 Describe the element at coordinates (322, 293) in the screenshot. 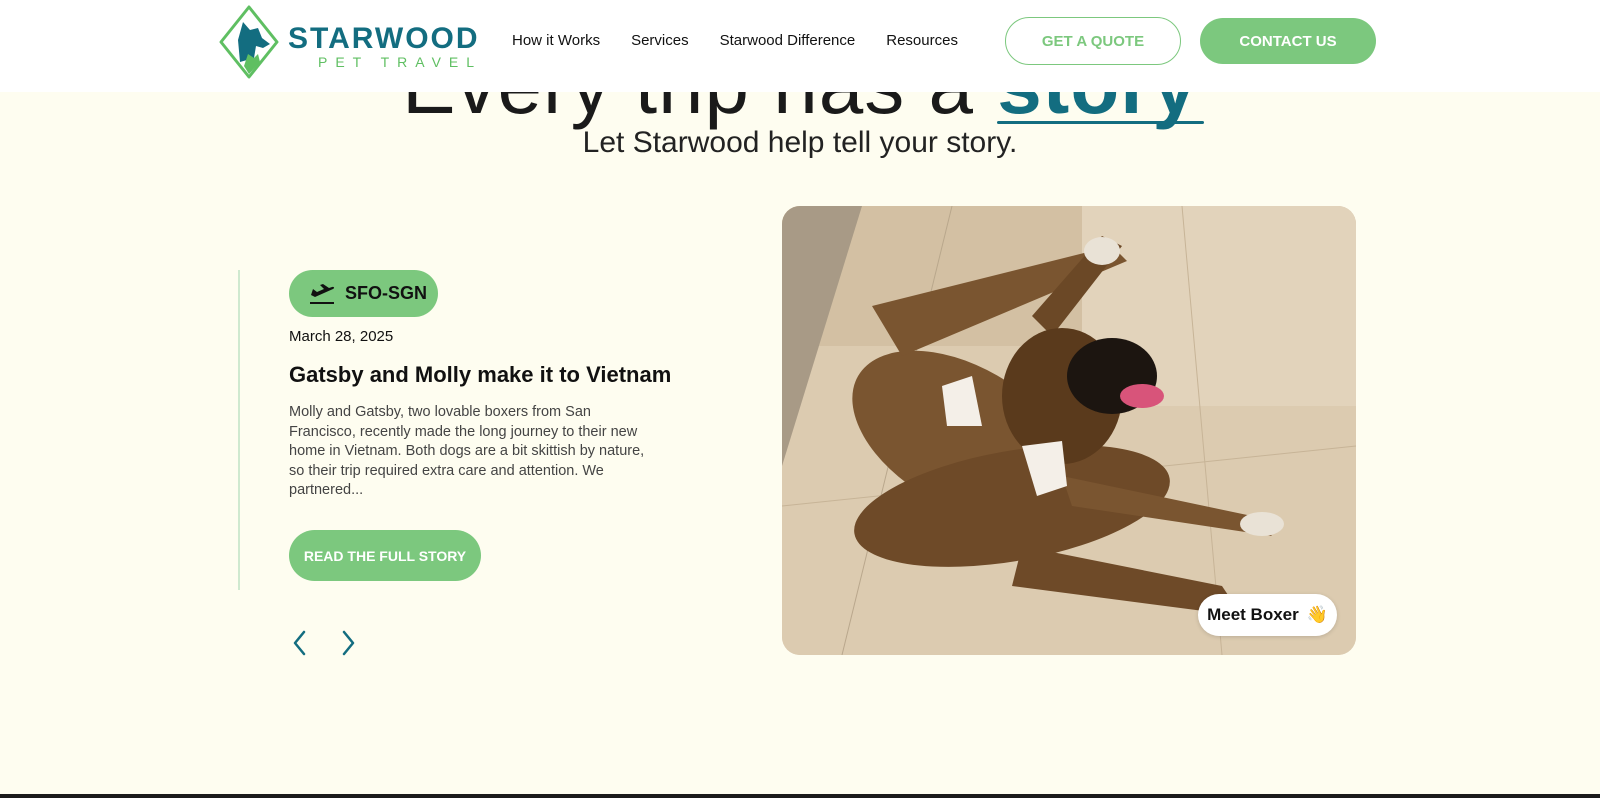

I see `plane-departure-icon` at that location.